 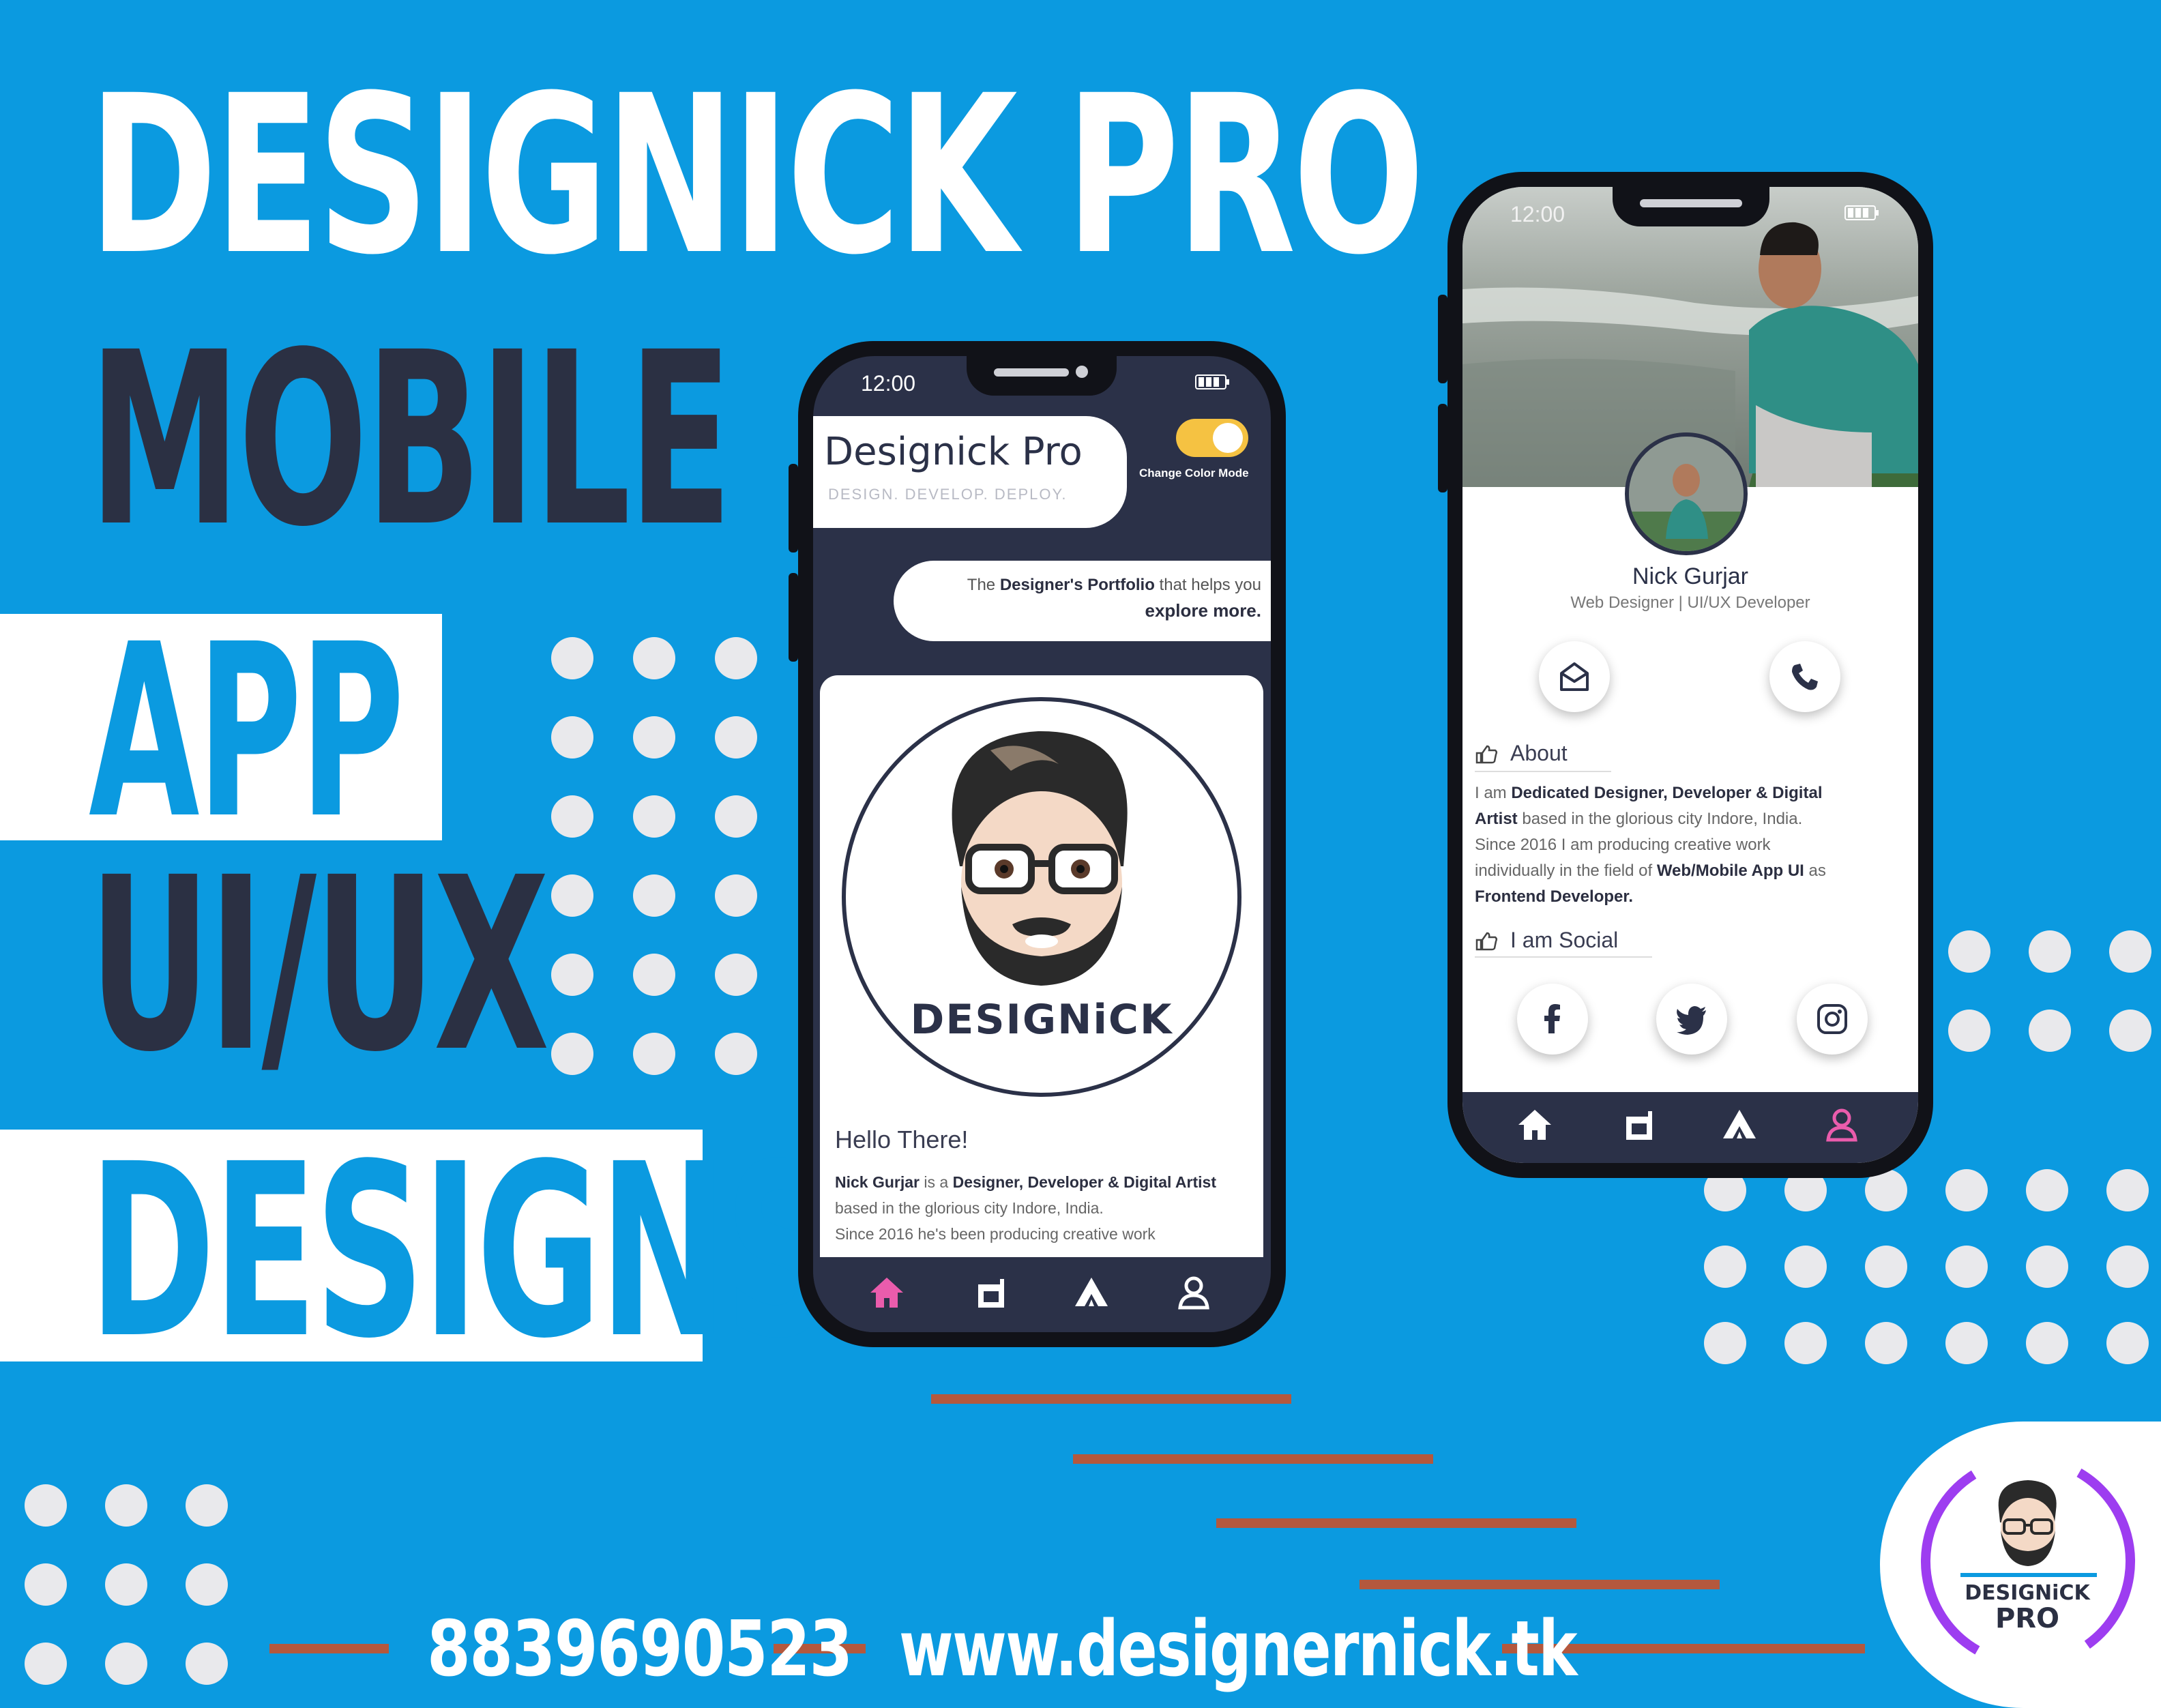 I want to click on call-button, so click(x=1804, y=676).